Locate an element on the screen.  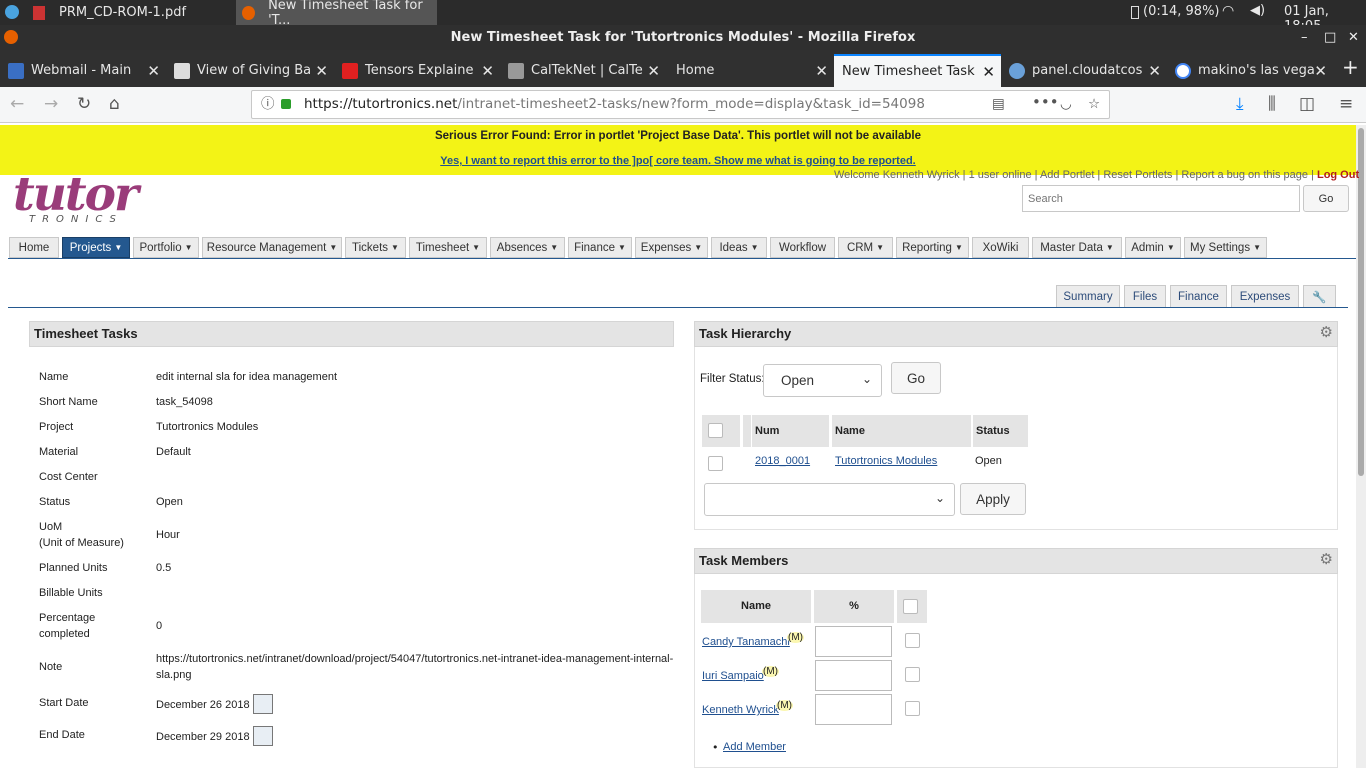
tab-new-timesheet-task: New Timesheet Task ✕ is located at coordinates (917, 70).